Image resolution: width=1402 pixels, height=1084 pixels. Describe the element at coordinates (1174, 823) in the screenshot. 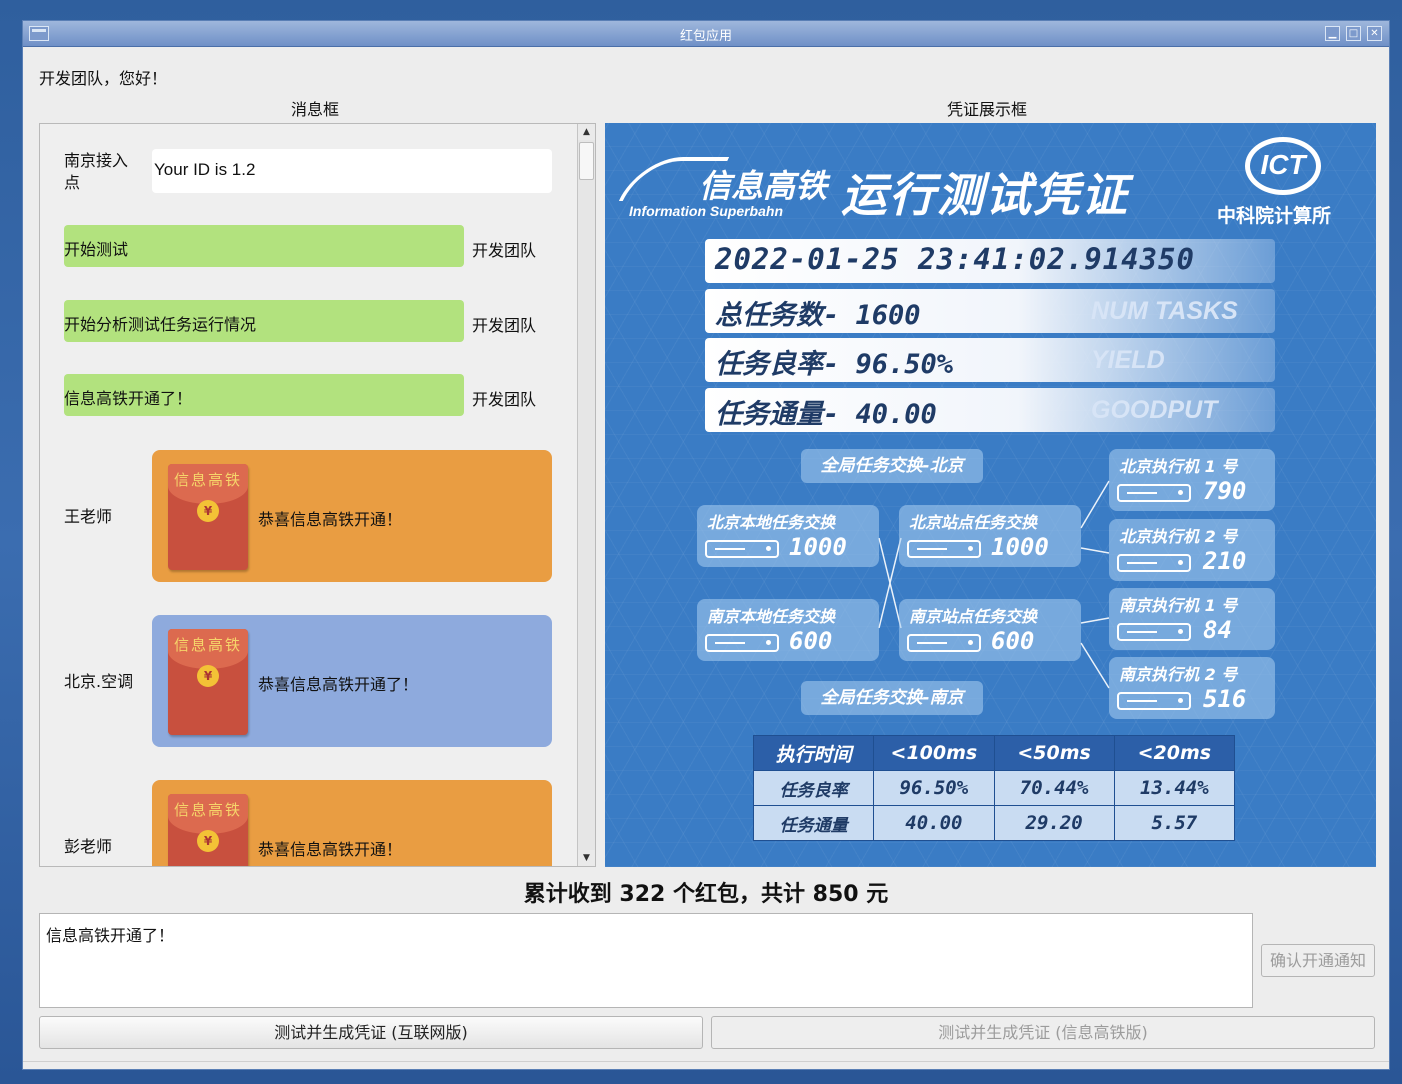

I see `table-cell: 5.57` at that location.